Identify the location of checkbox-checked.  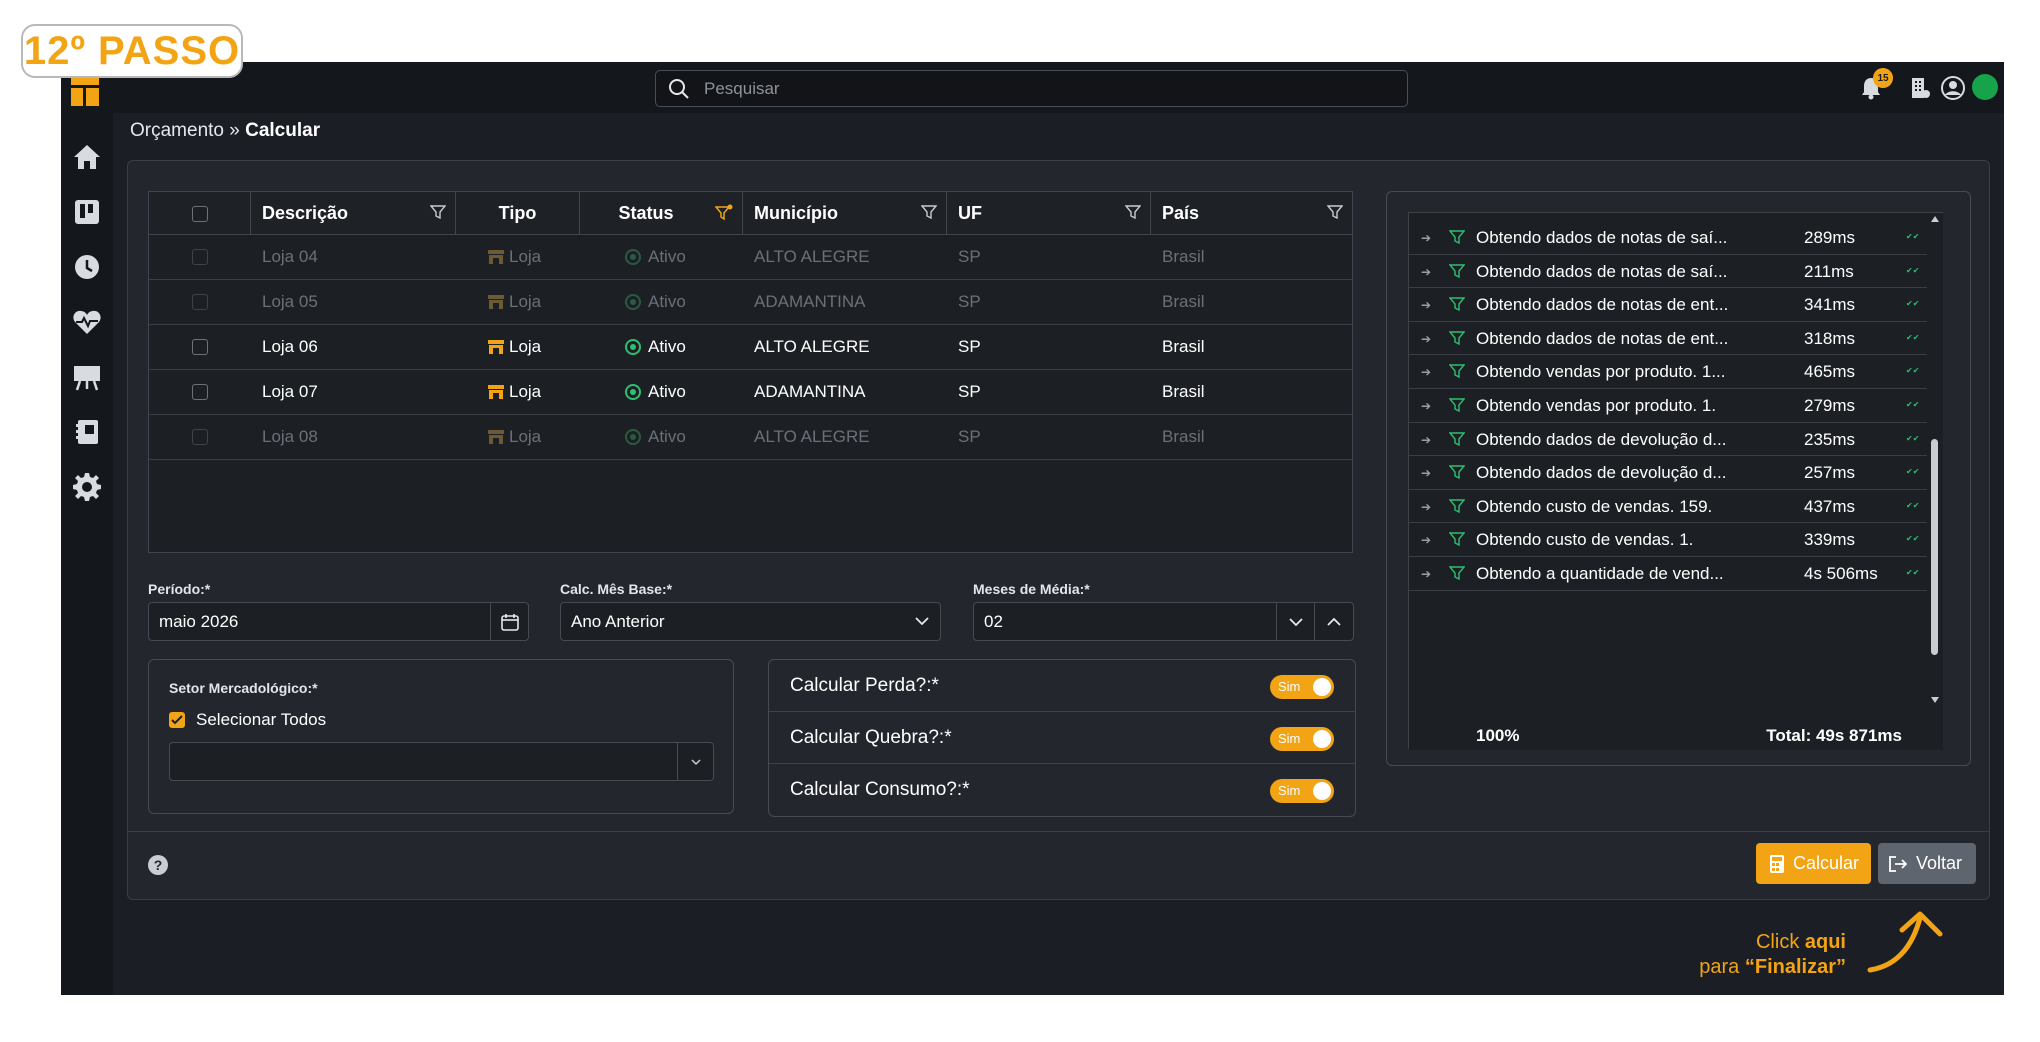
(177, 720).